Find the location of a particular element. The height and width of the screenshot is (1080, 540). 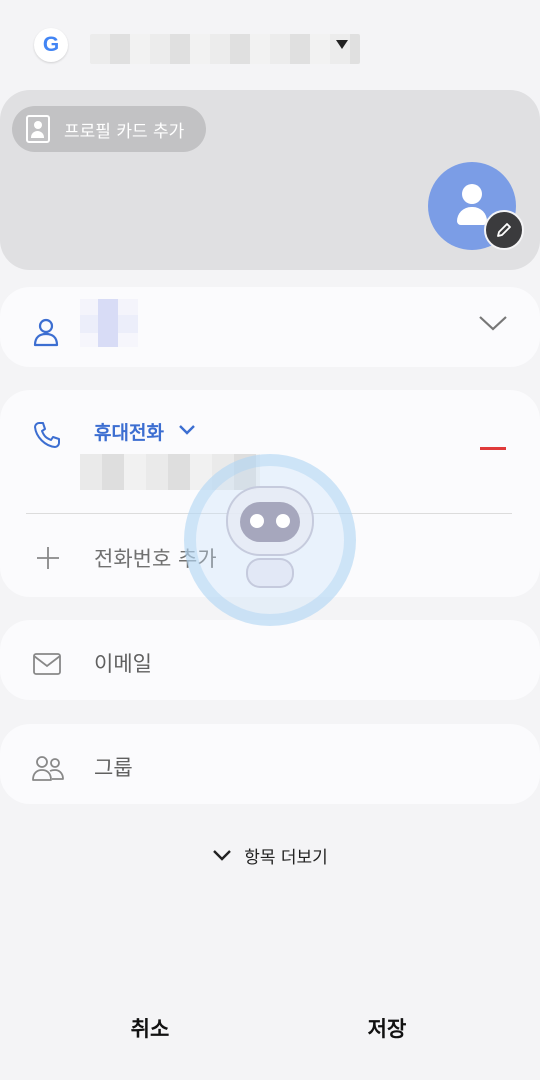

add-profile-card-button: 프로필 카드 추가 is located at coordinates (109, 129).